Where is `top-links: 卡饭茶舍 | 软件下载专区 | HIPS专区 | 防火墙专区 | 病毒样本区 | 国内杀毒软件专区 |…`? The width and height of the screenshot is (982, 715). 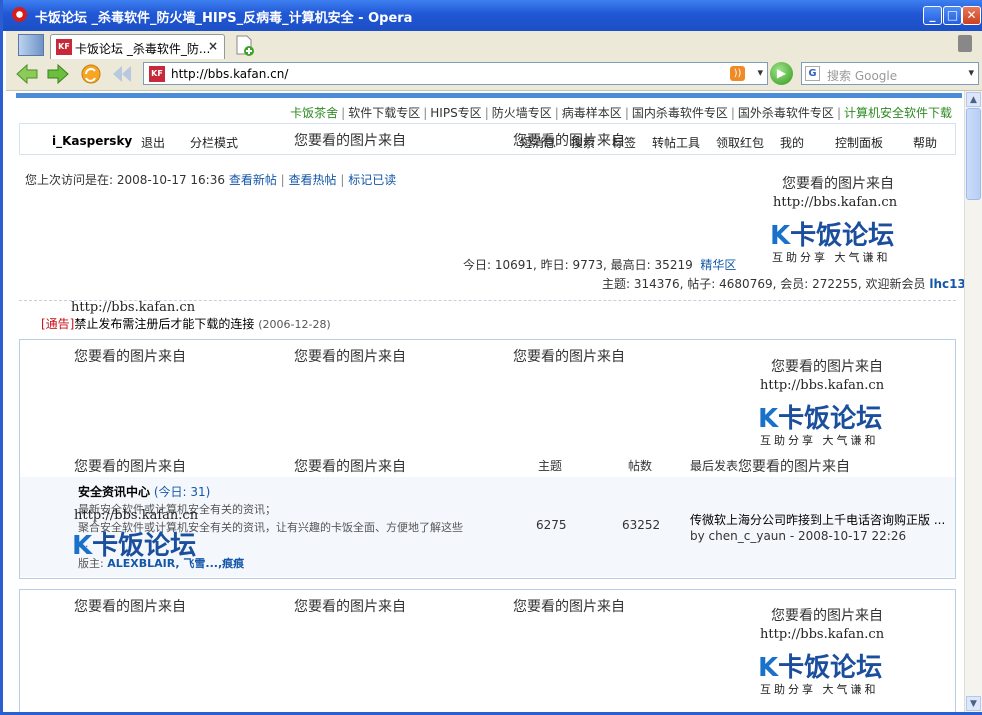
top-links: 卡饭茶舍 | 软件下载专区 | HIPS专区 | 防火墙专区 | 病毒样本区 | 国内杀毒软件专区 |… is located at coordinates (621, 113).